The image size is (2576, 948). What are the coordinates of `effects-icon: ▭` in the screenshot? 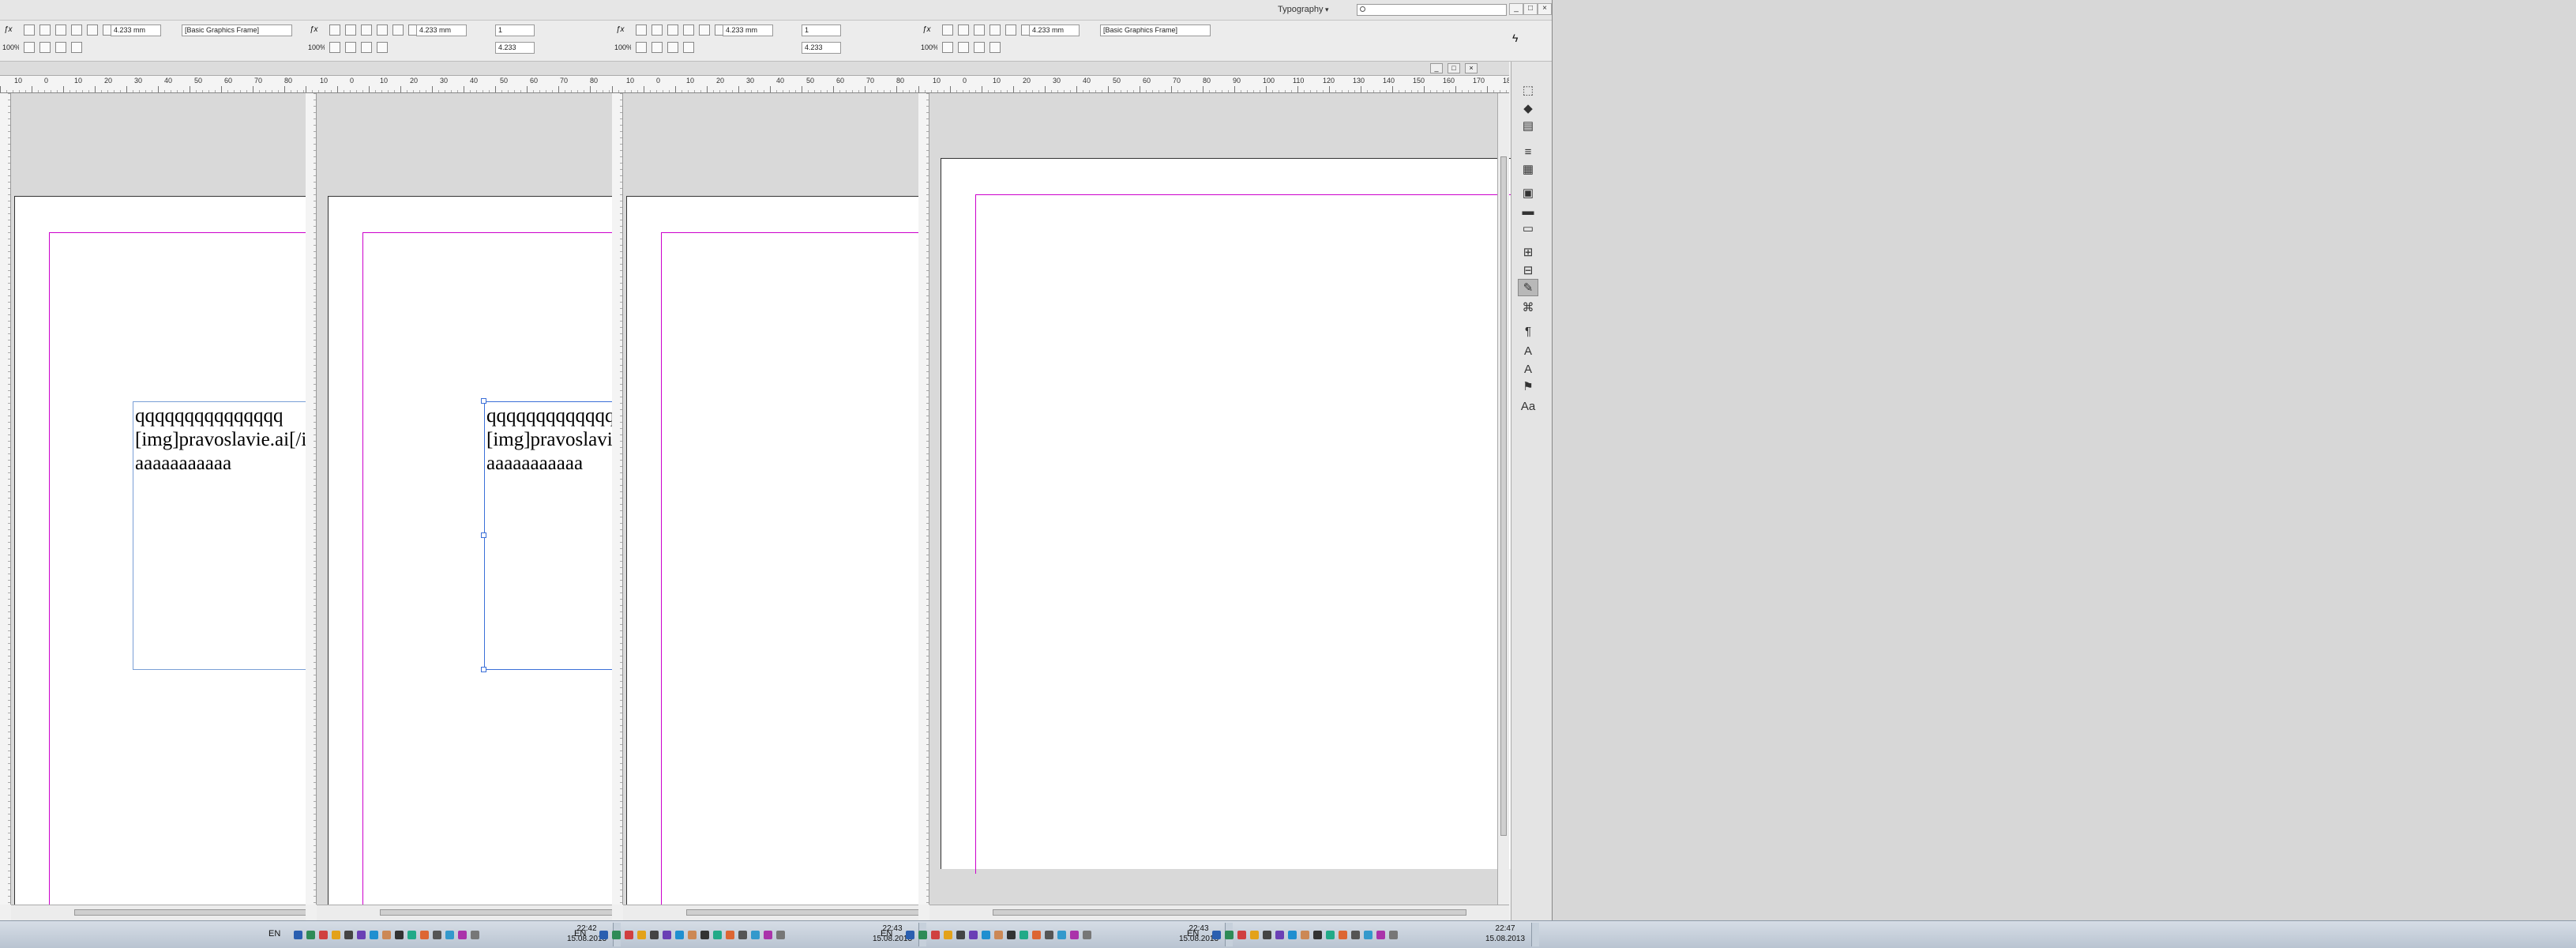 It's located at (1528, 229).